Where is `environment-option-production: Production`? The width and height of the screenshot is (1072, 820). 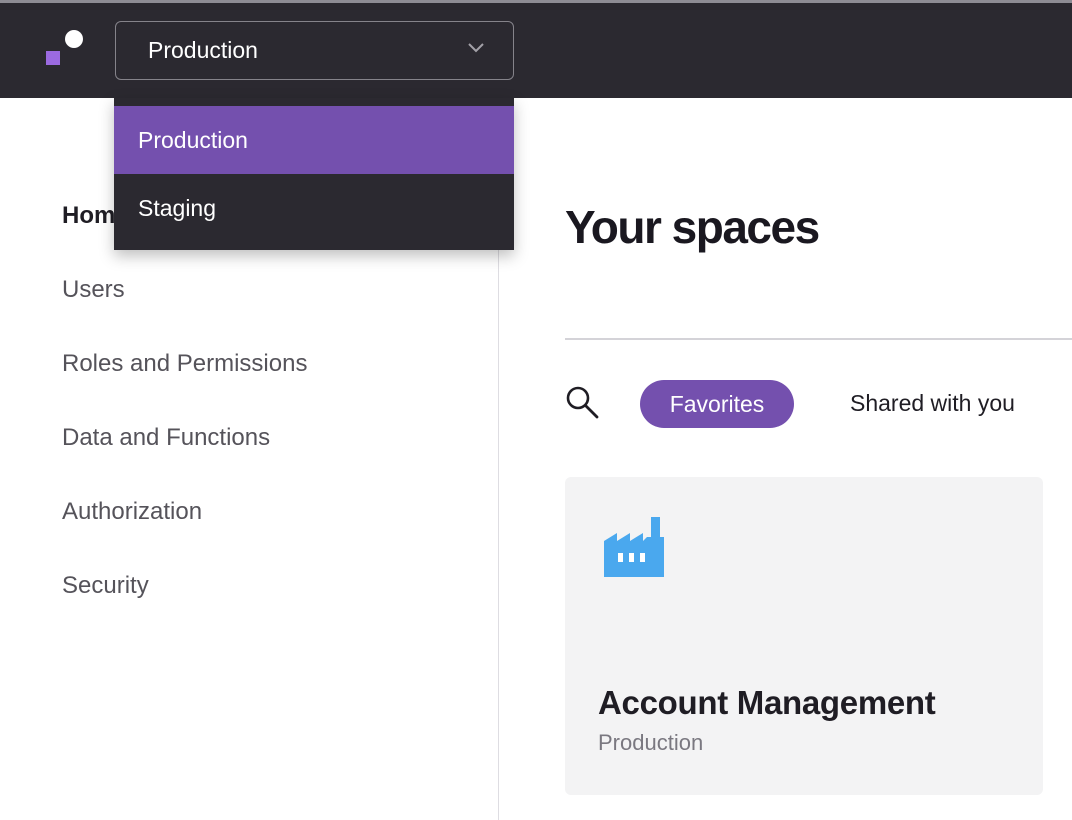 environment-option-production: Production is located at coordinates (314, 140).